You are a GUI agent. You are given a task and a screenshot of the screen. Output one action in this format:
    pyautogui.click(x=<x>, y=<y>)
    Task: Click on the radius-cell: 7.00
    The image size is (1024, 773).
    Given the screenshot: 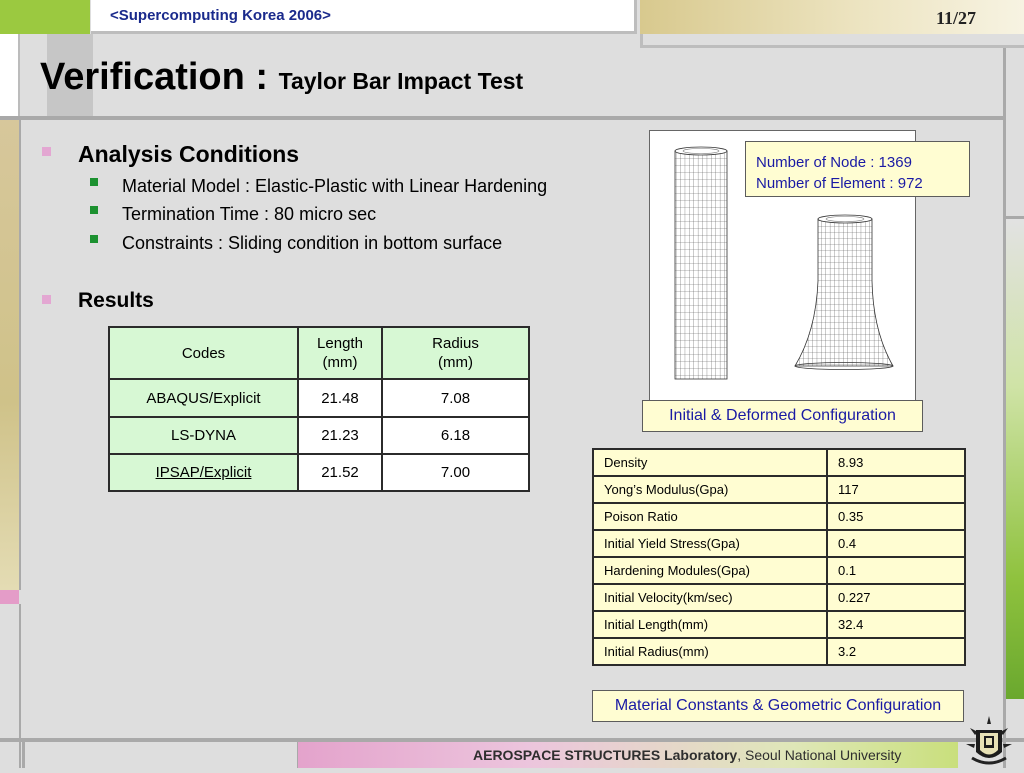 What is the action you would take?
    pyautogui.click(x=455, y=472)
    